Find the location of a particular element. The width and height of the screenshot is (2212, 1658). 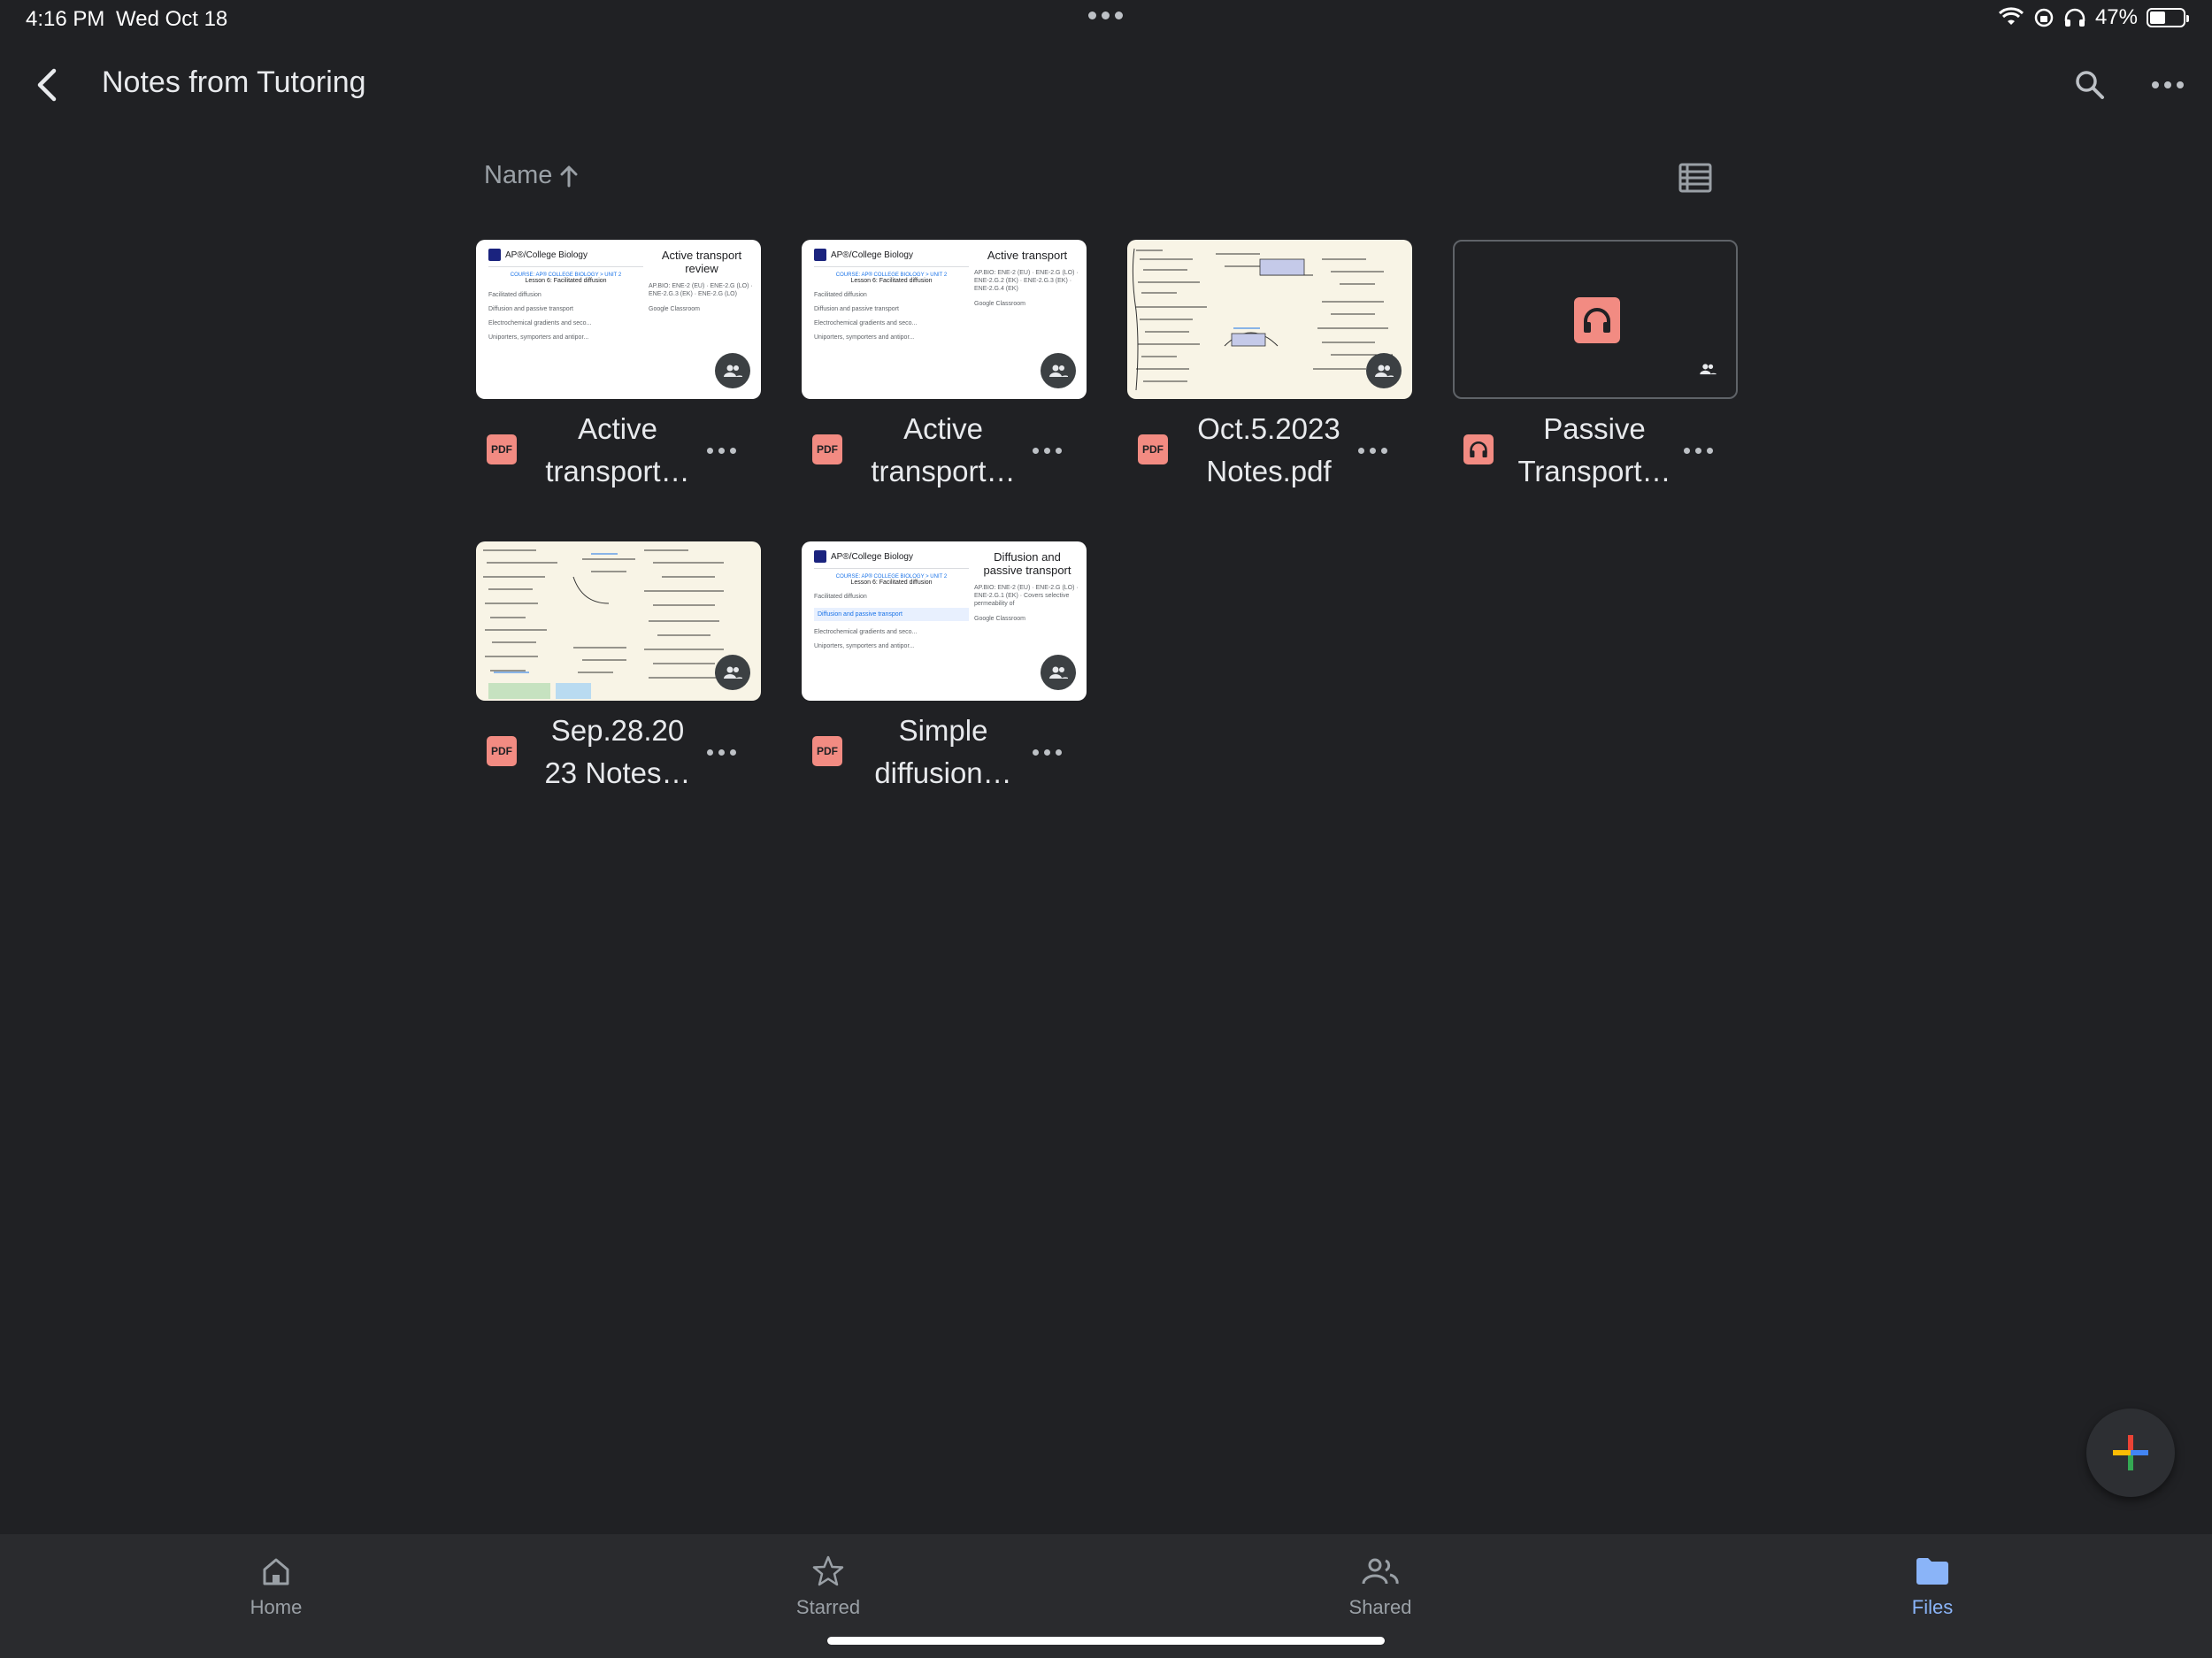

preview-title: Active transport is located at coordinates (1028, 255).